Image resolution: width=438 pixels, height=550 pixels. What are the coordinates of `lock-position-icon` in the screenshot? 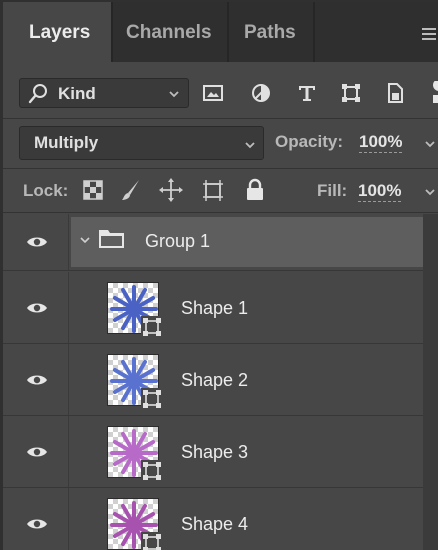 It's located at (171, 190).